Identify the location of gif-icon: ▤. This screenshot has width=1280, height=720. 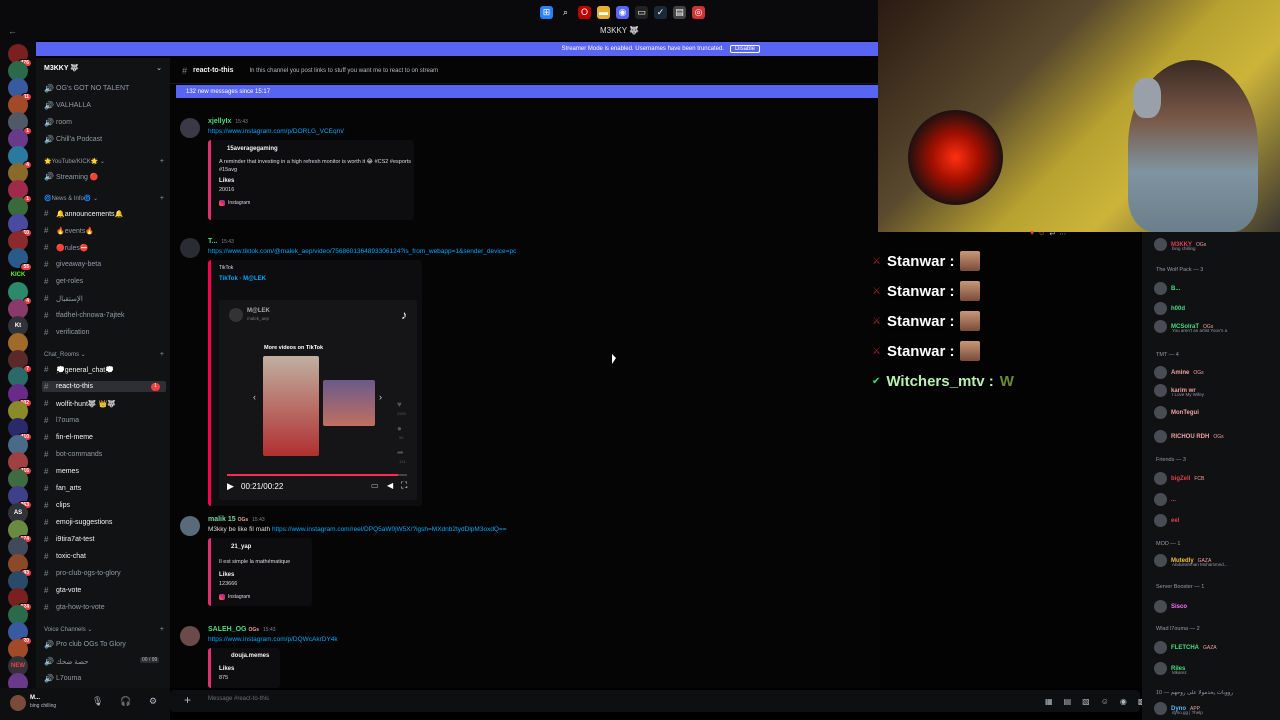
(1068, 701).